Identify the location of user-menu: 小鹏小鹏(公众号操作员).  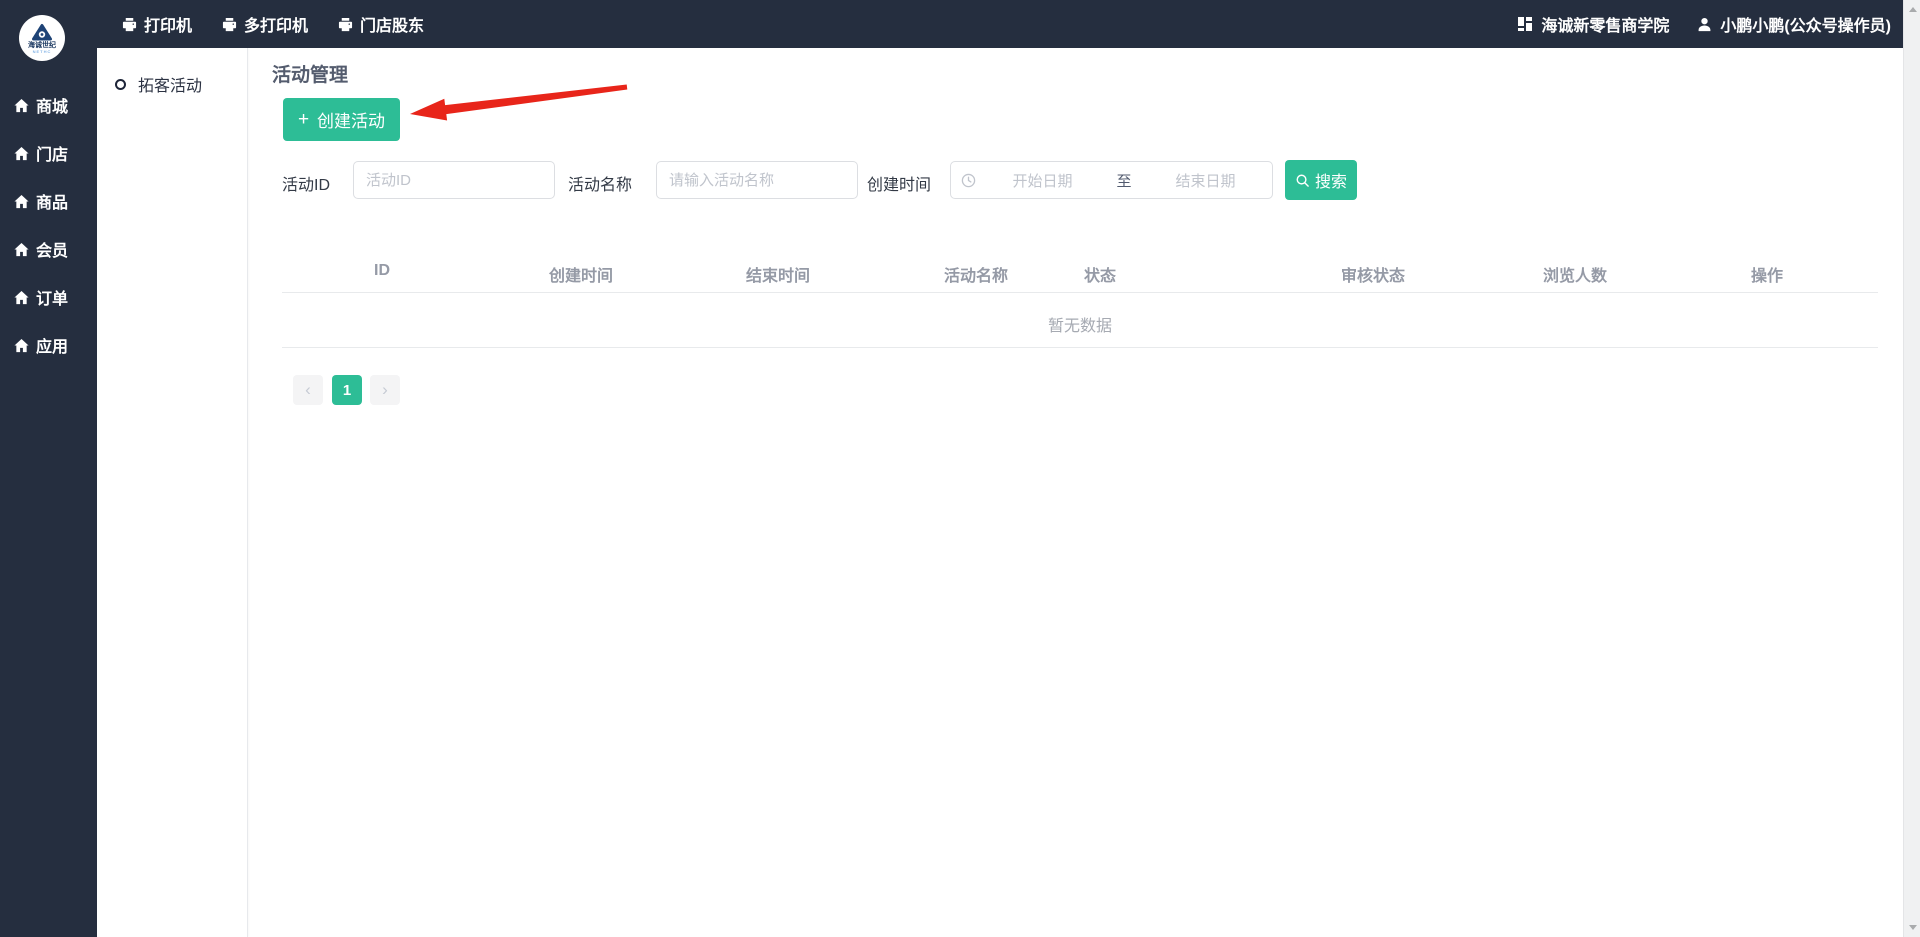
(1794, 24).